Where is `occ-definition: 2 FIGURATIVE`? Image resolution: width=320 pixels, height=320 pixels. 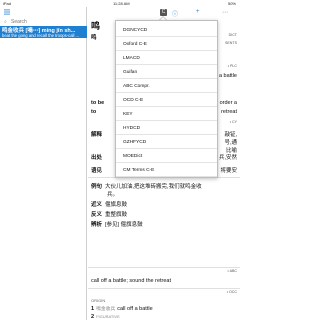 occ-definition: 2 FIGURATIVE is located at coordinates (106, 317).